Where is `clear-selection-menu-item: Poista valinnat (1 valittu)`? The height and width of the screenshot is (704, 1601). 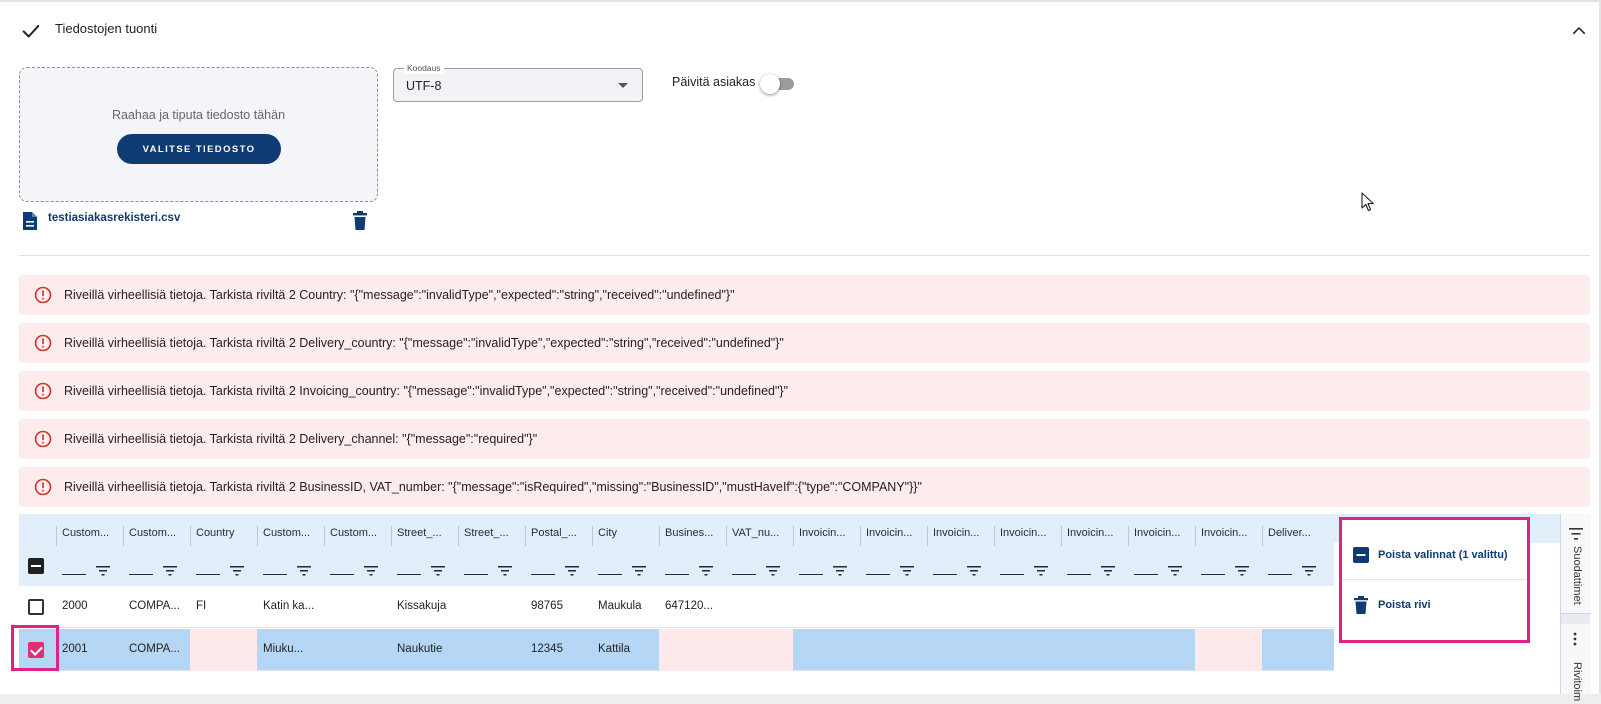
clear-selection-menu-item: Poista valinnat (1 valittu) is located at coordinates (1434, 555).